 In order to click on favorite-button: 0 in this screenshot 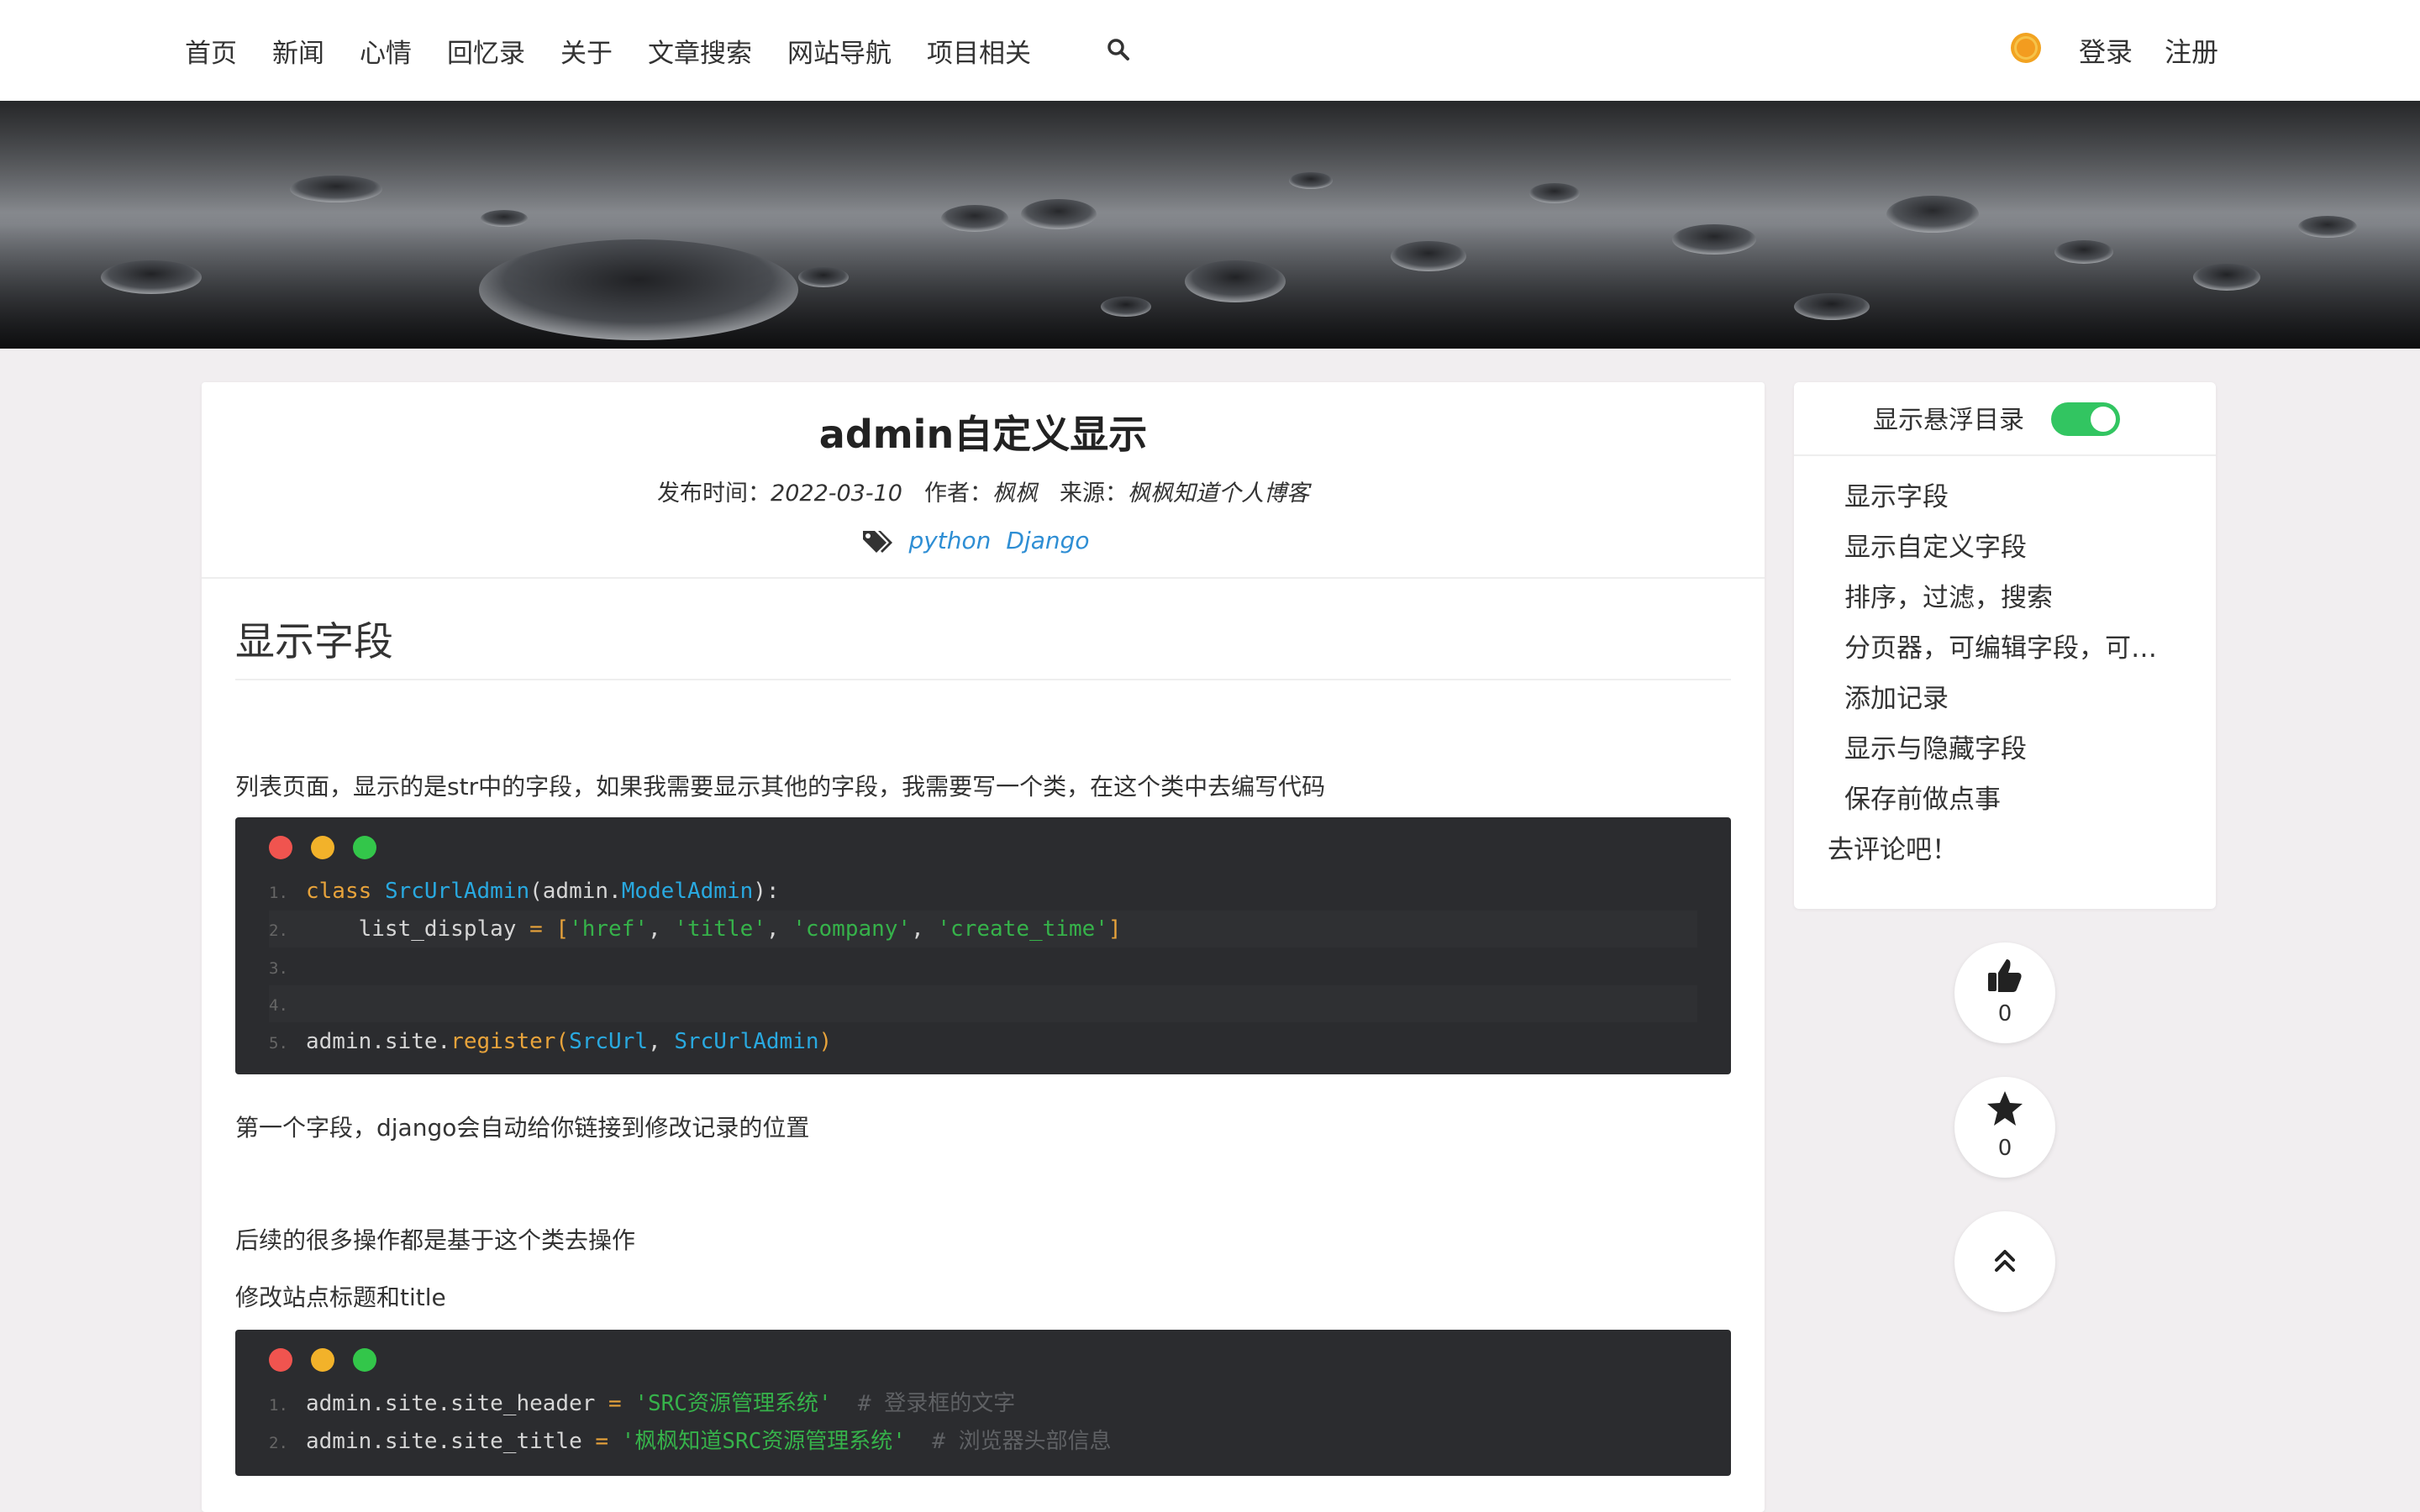, I will do `click(2004, 1127)`.